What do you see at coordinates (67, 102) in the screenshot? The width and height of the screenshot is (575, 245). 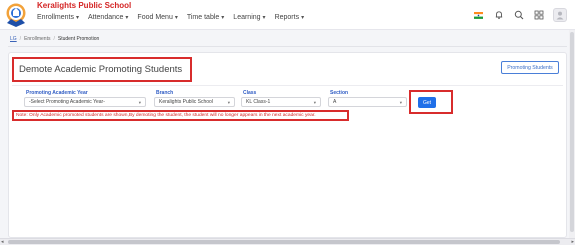 I see `promoting-year-value: -Select Promoting Academic Year-` at bounding box center [67, 102].